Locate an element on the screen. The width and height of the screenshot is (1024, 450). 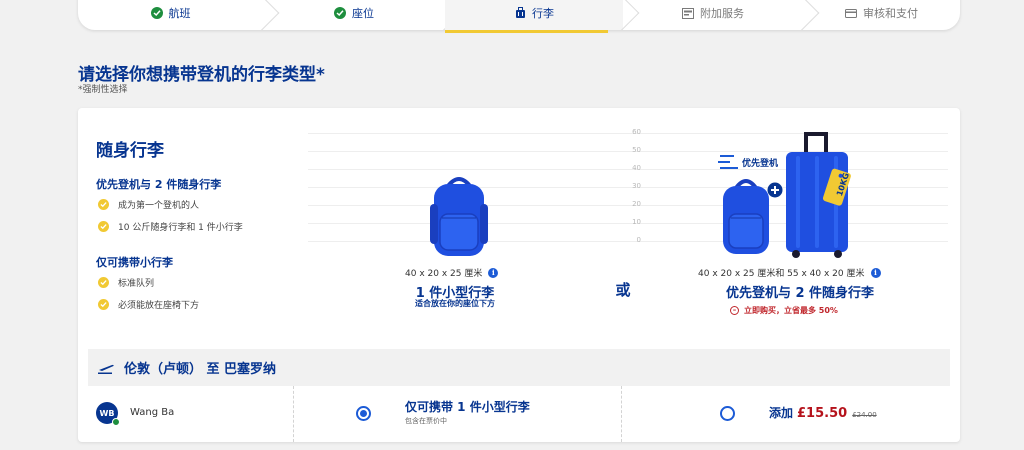
scale-label: 20 is located at coordinates (636, 204).